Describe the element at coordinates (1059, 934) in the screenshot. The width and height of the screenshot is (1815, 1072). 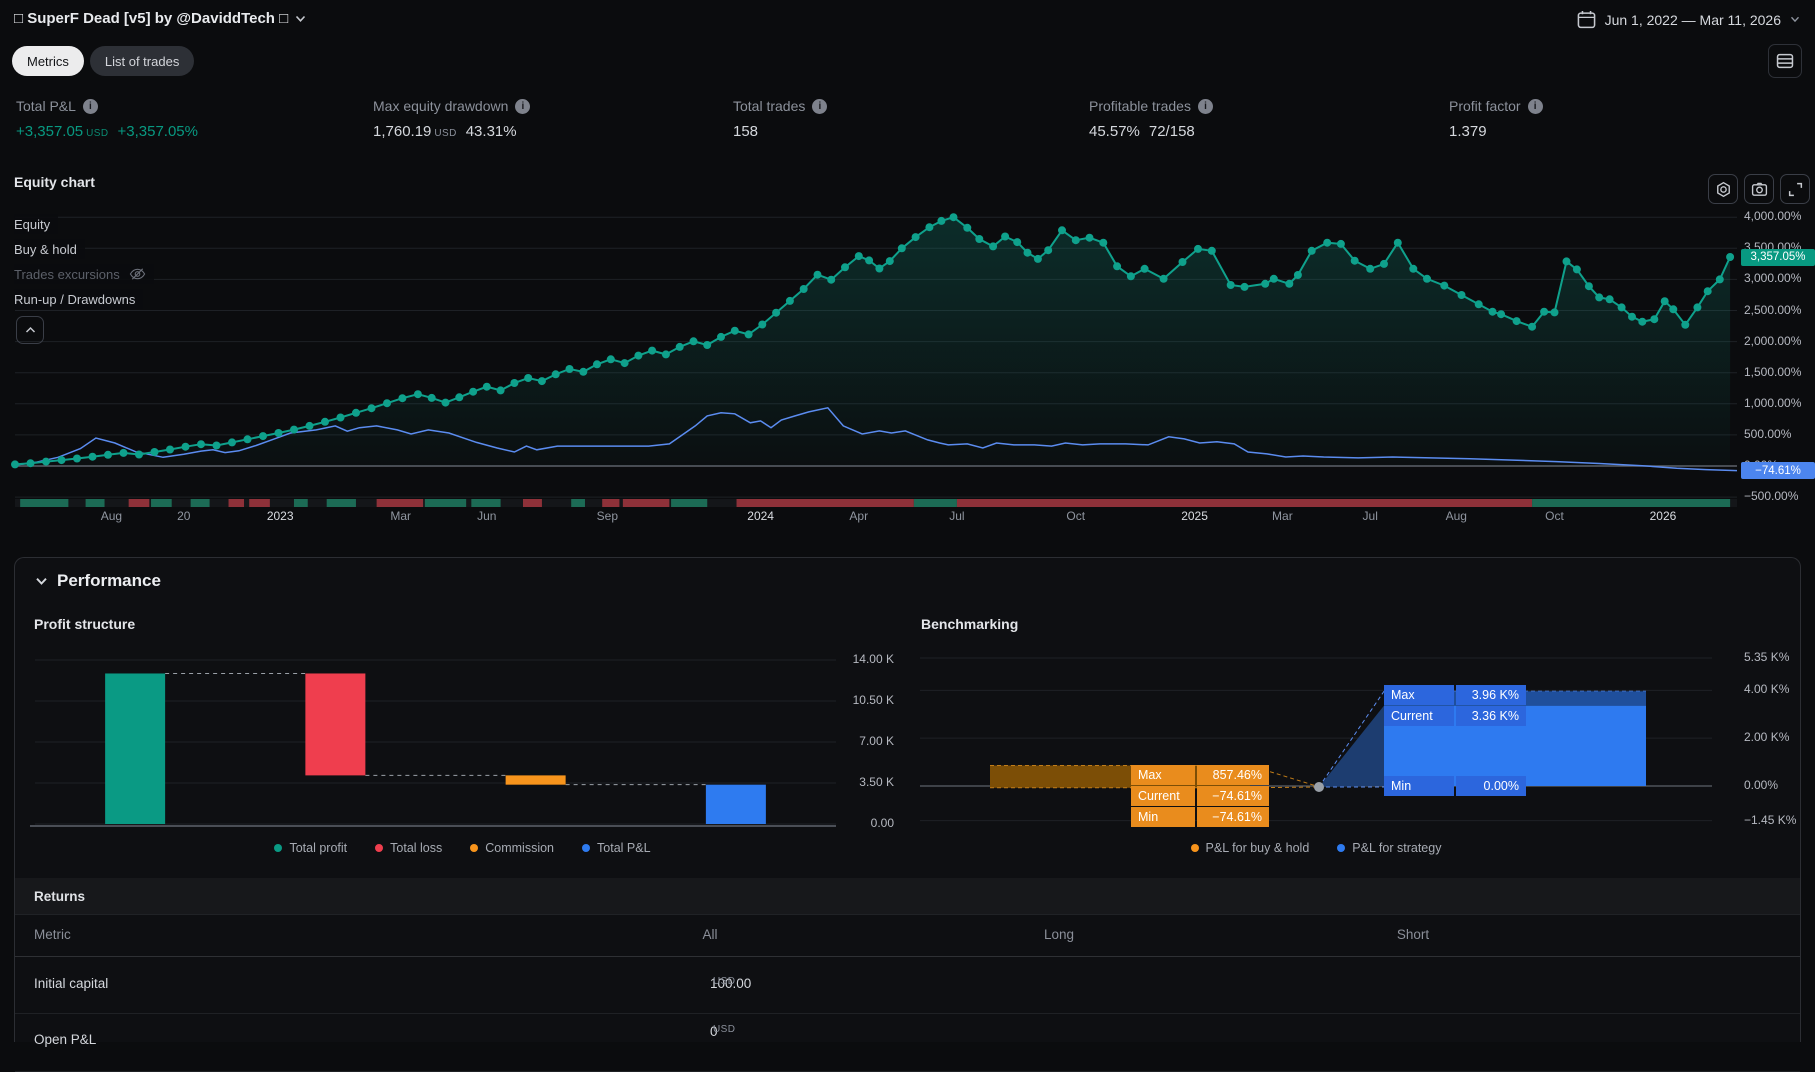
I see `column-header-long: Long` at that location.